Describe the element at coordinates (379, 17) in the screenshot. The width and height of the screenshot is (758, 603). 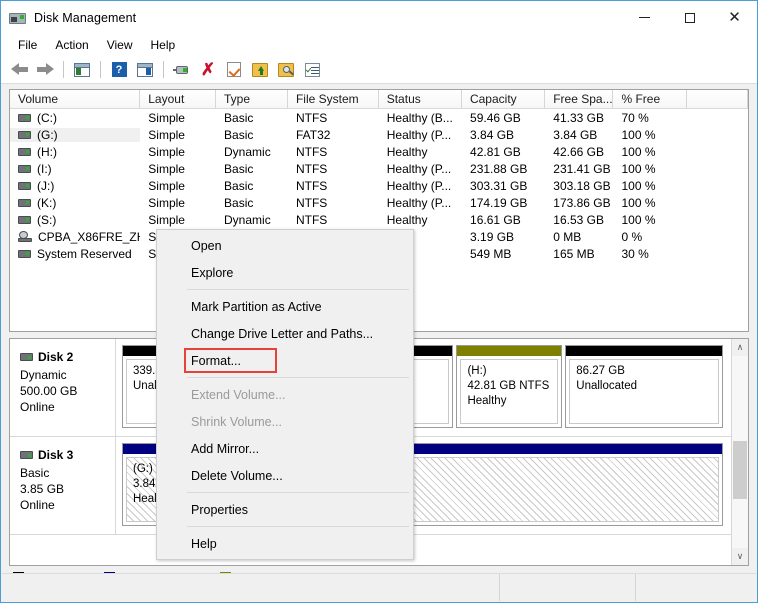
I see `title-bar: Disk Management ✕` at that location.